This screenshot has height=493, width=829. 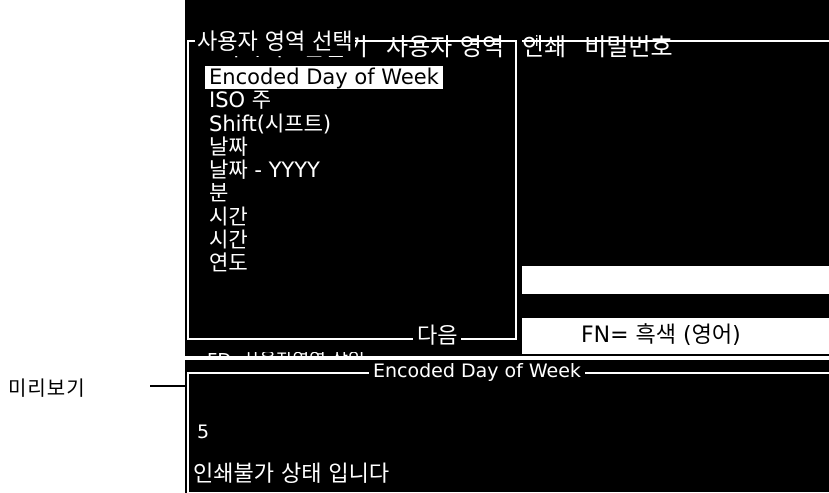 I want to click on dropdown-option: Encoded Day of Week, so click(x=324, y=77).